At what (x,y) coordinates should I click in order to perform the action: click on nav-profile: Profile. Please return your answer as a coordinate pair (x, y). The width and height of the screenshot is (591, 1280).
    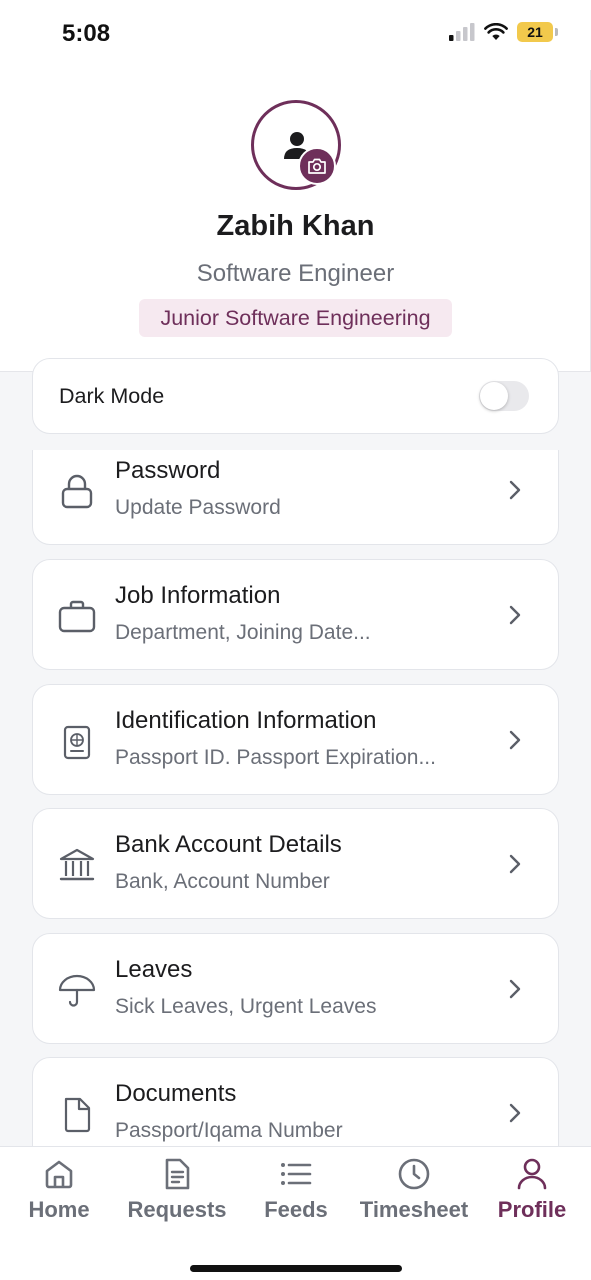
    Looking at the image, I should click on (532, 1190).